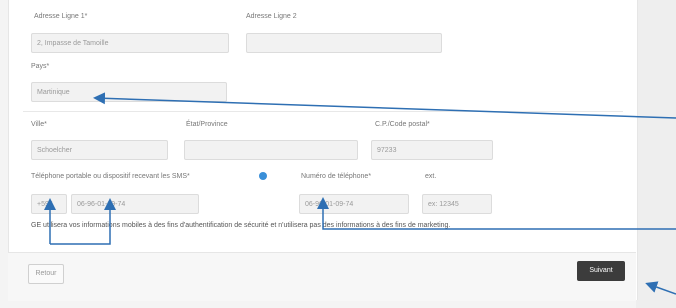  I want to click on arrow-country, so click(384, 105).